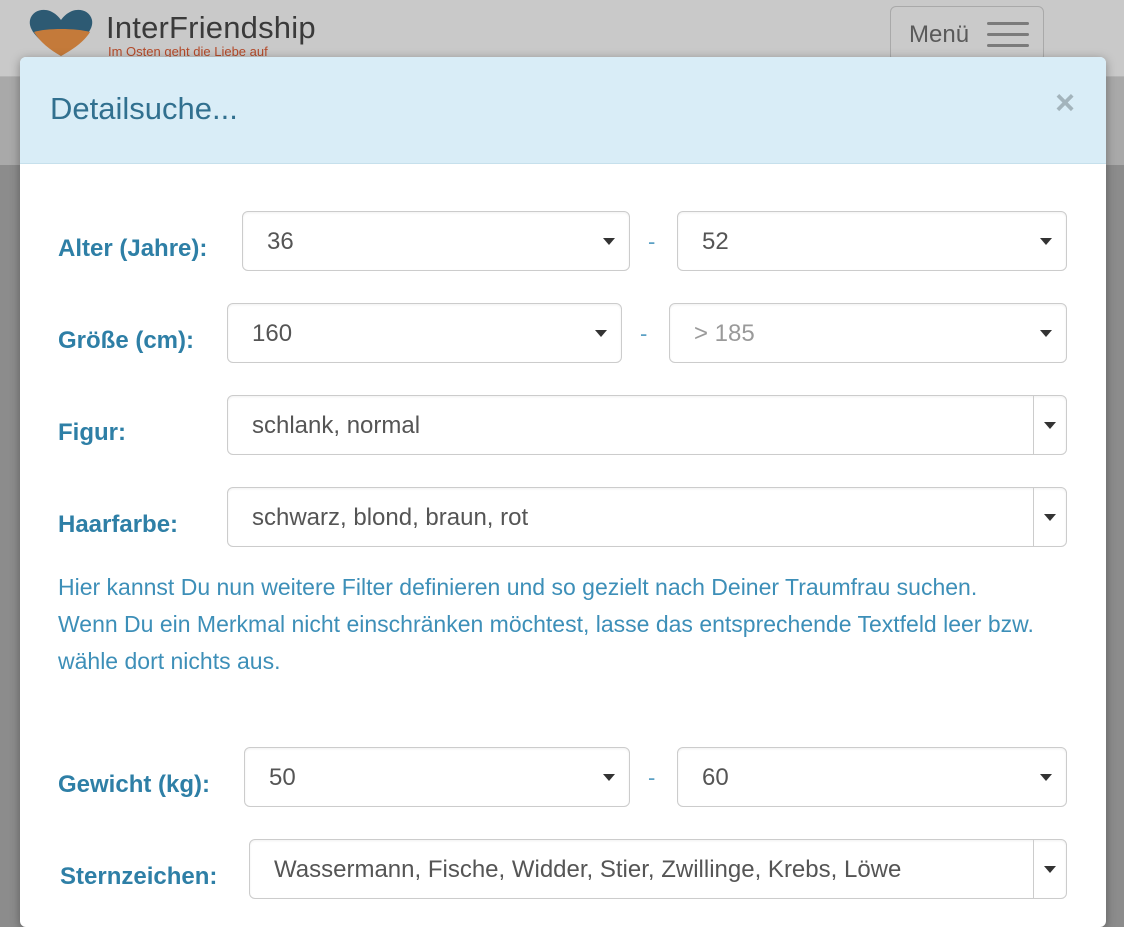 This screenshot has width=1124, height=927. I want to click on age-label: Alter (Jahre):, so click(133, 248).